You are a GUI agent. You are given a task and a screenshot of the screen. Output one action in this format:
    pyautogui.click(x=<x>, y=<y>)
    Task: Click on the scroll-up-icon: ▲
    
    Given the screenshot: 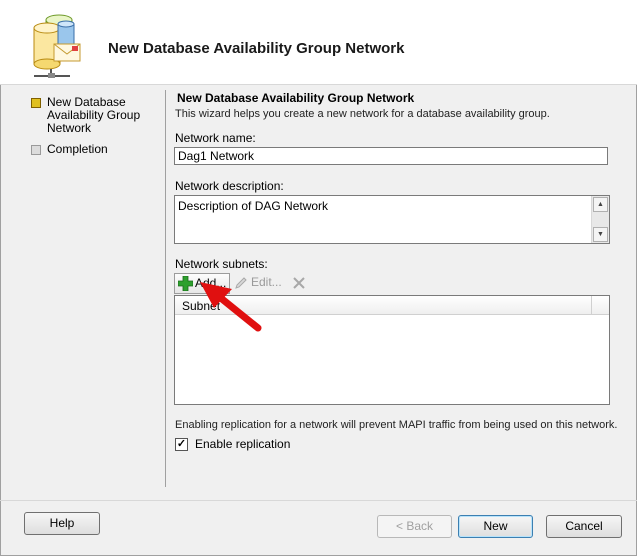 What is the action you would take?
    pyautogui.click(x=600, y=204)
    